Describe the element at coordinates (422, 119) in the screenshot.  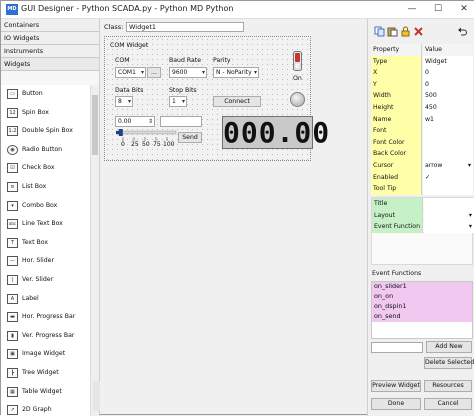
I see `property-row-name: Name w1` at that location.